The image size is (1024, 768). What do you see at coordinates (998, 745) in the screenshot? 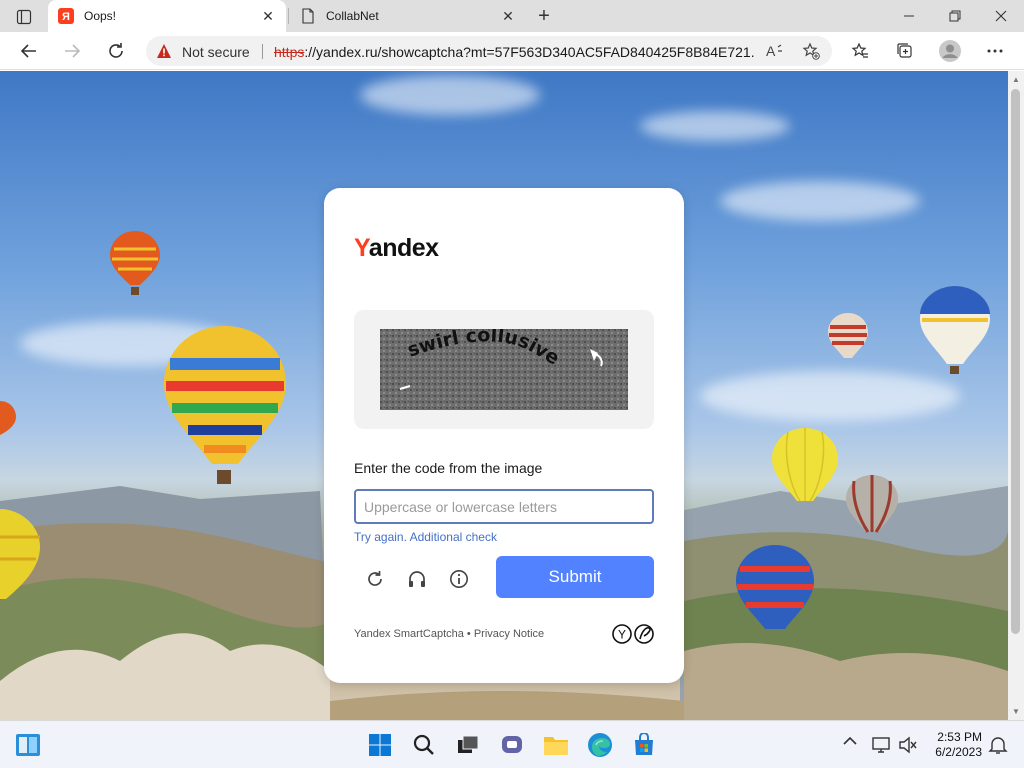
I see `notification-icon` at bounding box center [998, 745].